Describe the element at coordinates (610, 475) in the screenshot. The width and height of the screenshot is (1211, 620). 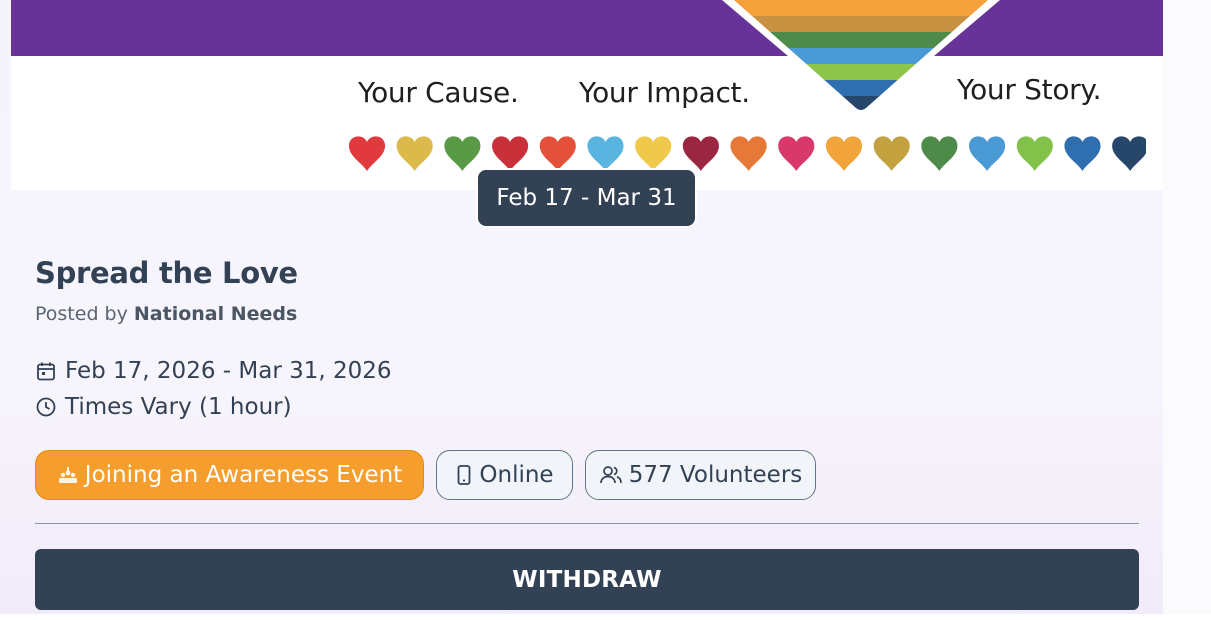
I see `users-icon` at that location.